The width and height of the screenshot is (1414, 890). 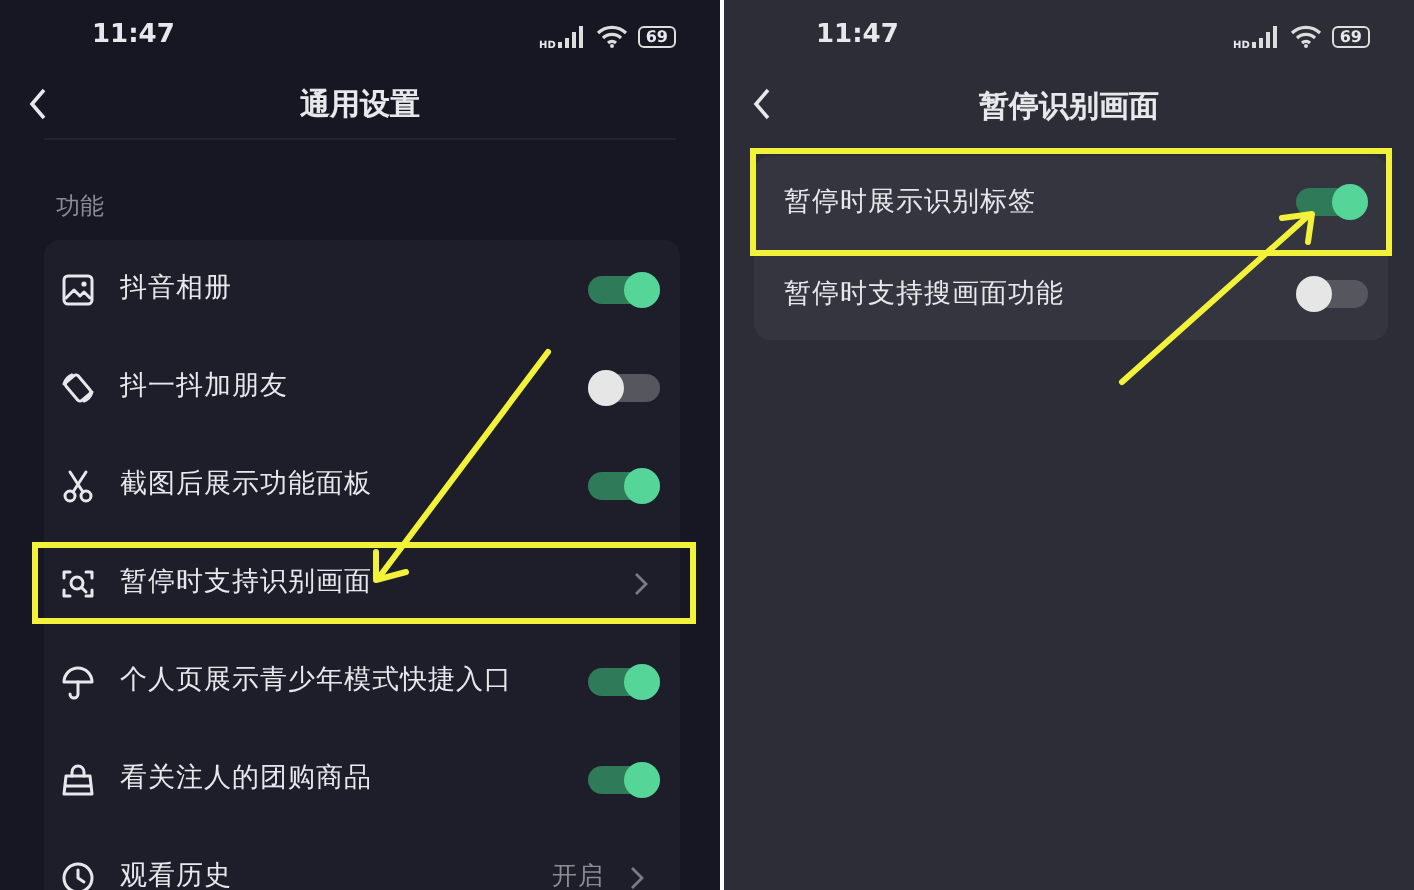 I want to click on section-label: 功能, so click(x=80, y=207).